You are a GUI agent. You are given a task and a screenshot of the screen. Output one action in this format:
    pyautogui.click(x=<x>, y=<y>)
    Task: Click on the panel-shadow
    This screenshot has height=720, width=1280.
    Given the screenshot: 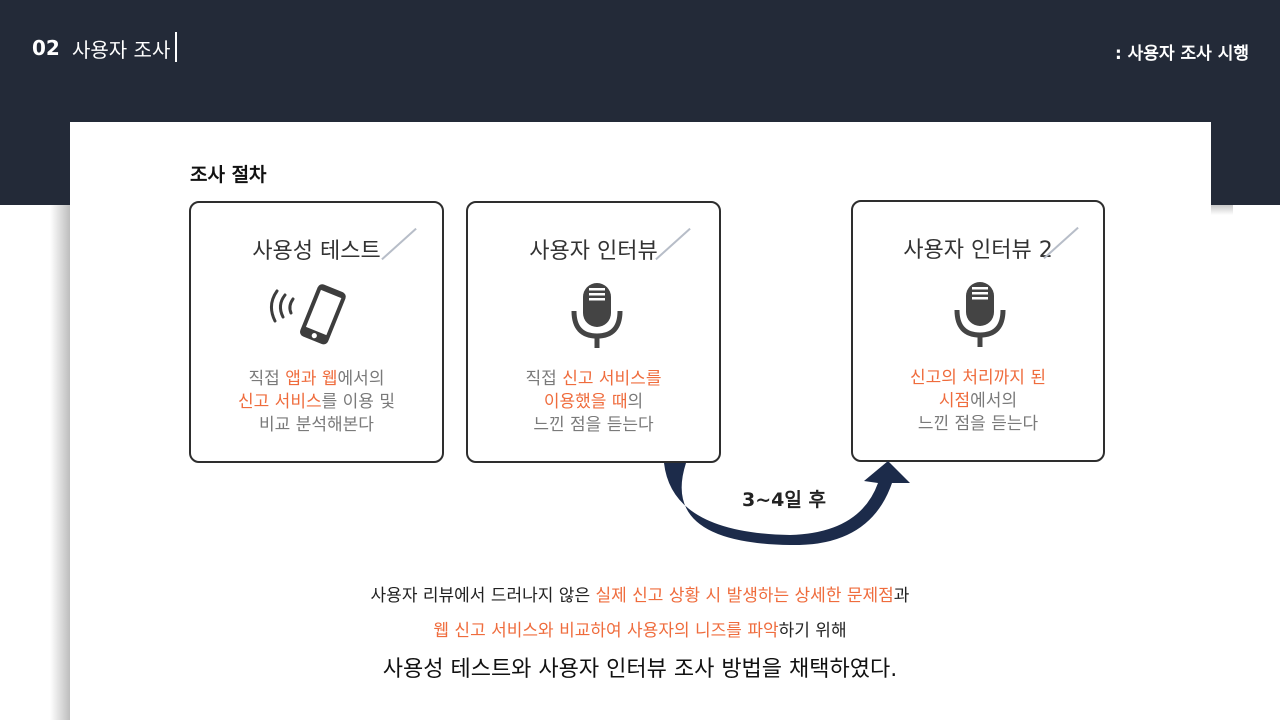 What is the action you would take?
    pyautogui.click(x=60, y=462)
    